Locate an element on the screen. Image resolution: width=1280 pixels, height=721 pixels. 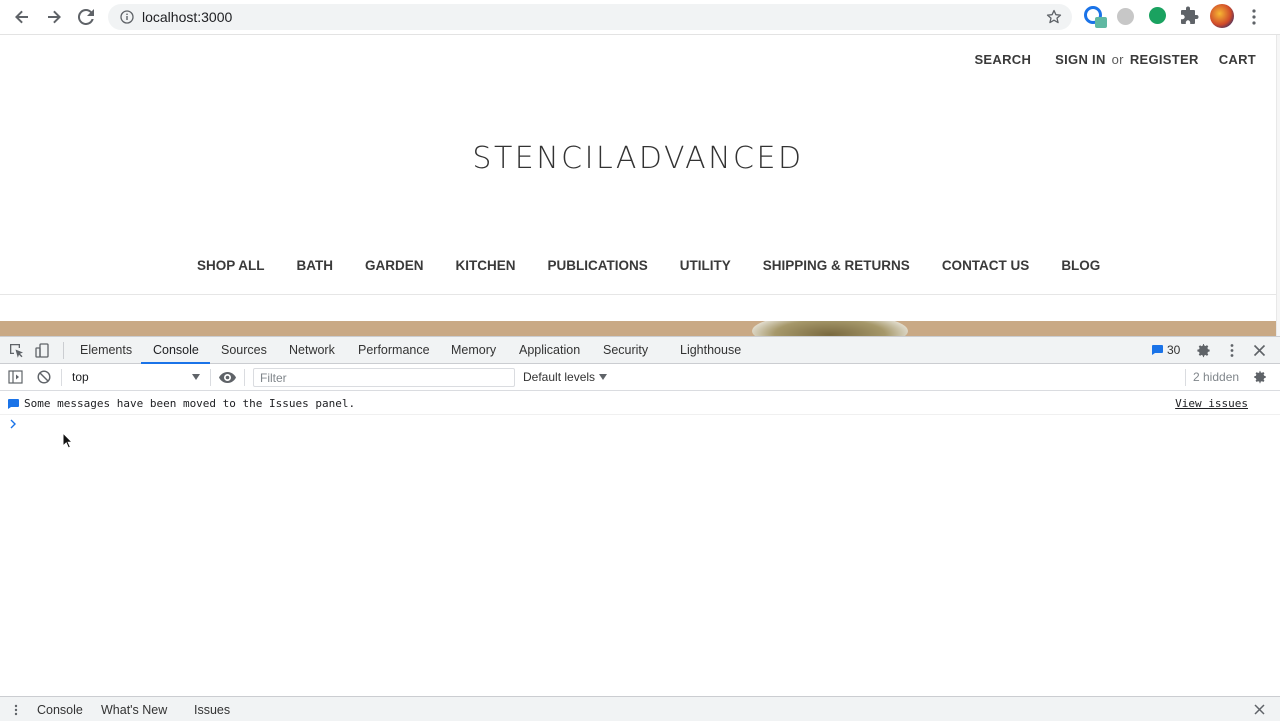
tab-security: Security is located at coordinates (625, 350).